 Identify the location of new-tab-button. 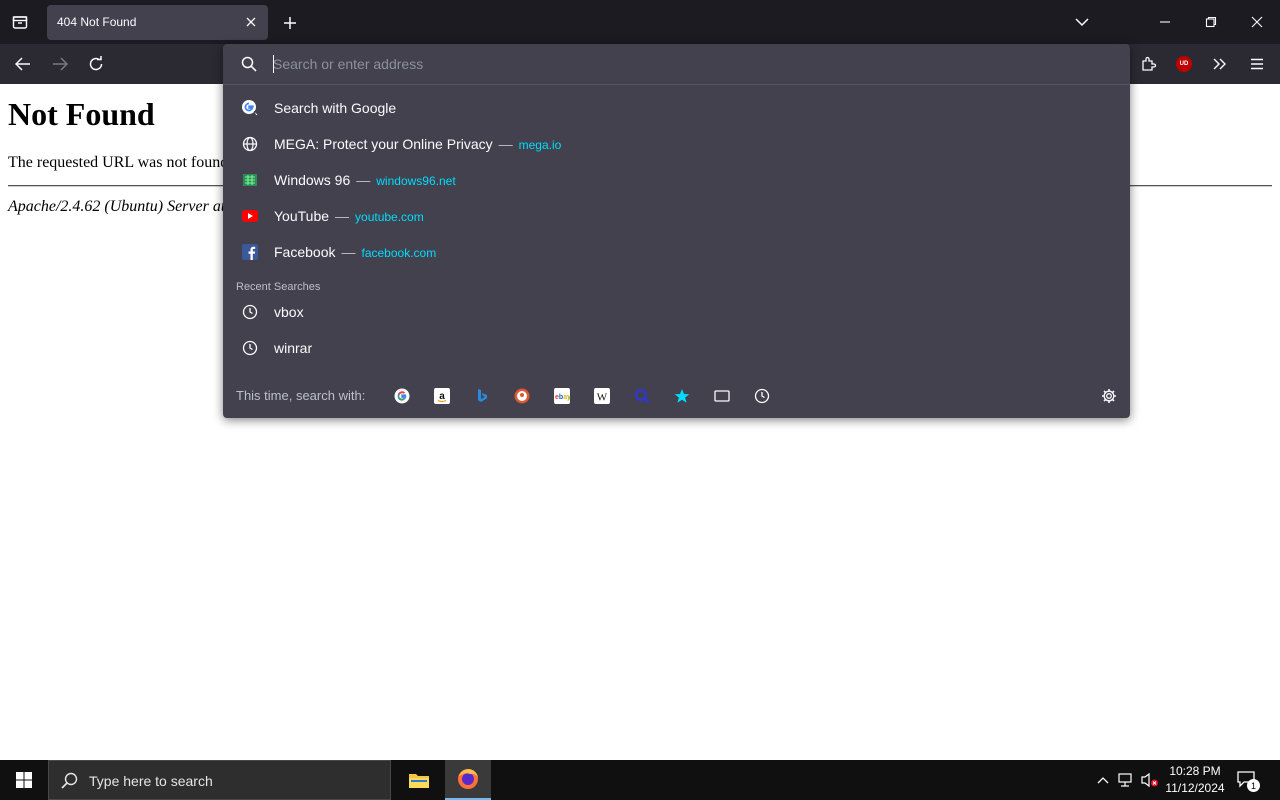
(290, 23).